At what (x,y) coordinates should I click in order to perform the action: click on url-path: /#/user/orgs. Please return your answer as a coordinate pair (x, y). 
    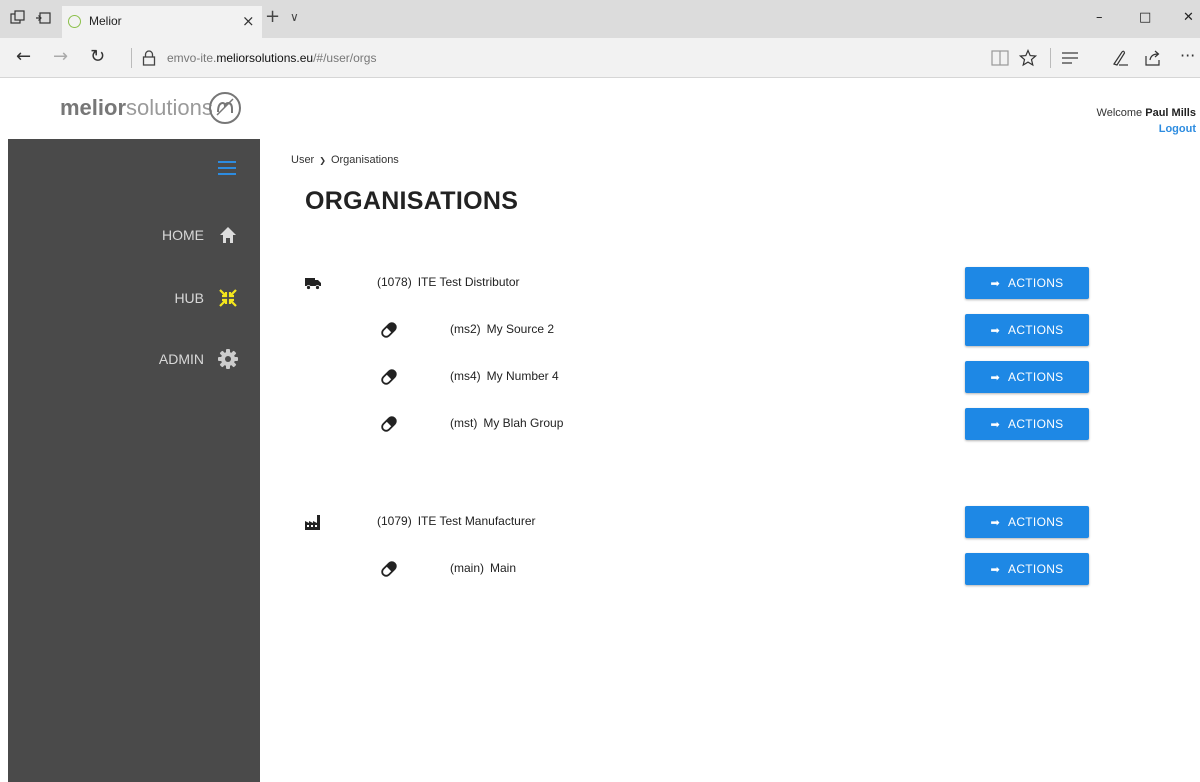
    Looking at the image, I should click on (345, 58).